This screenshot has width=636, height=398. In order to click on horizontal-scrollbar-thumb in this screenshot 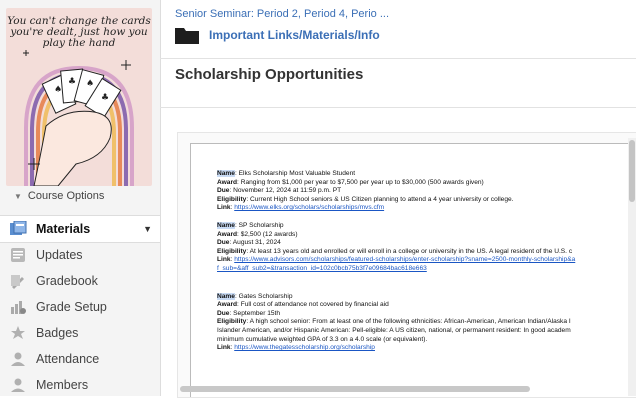, I will do `click(355, 389)`.